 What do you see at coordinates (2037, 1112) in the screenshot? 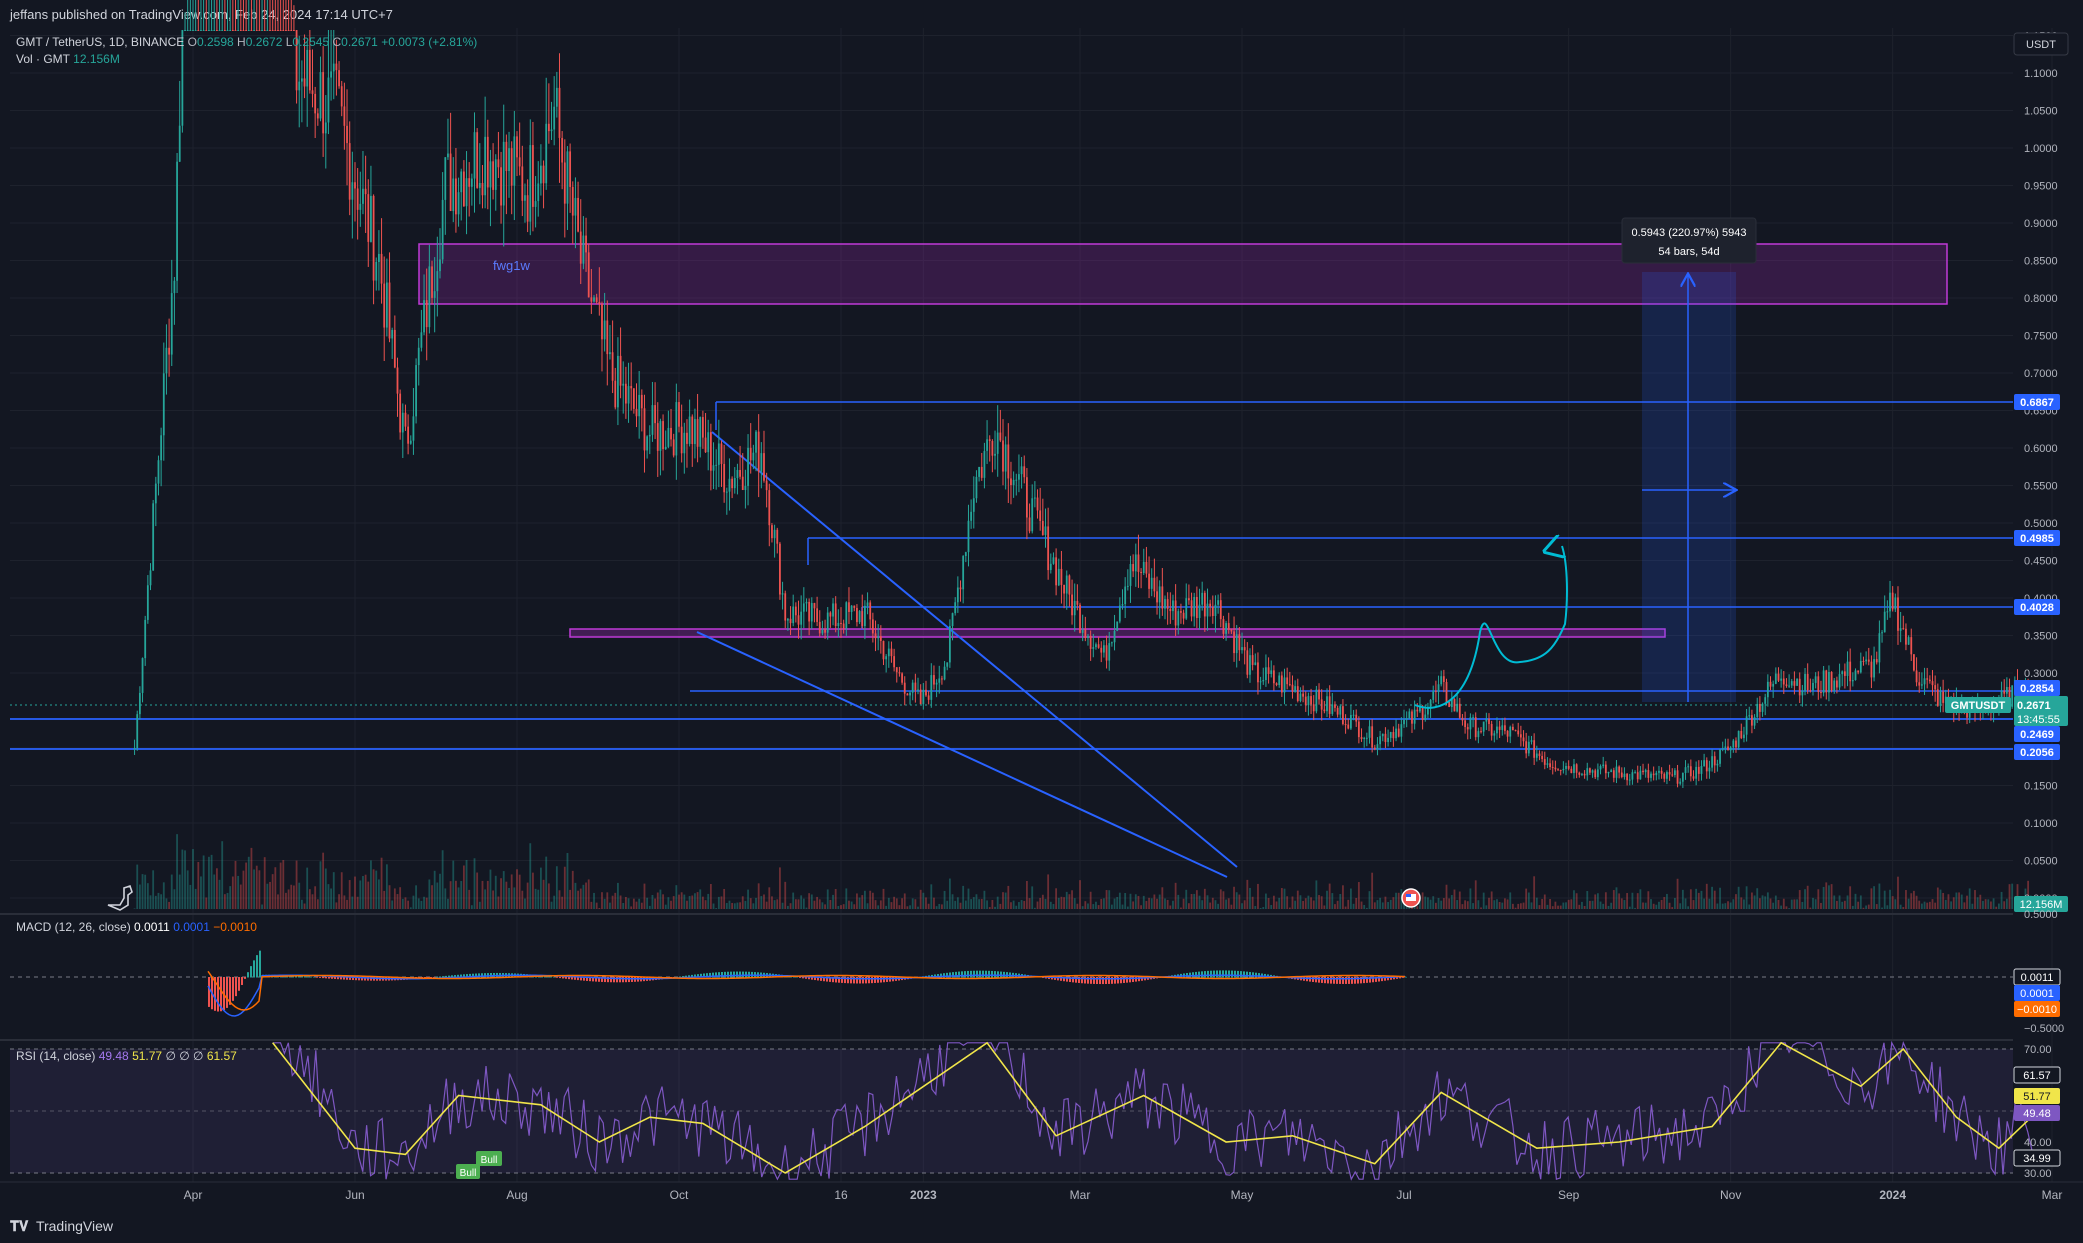
I see `rsi-axis: 70.0040.0030.0061.5751.7749.4834.99` at bounding box center [2037, 1112].